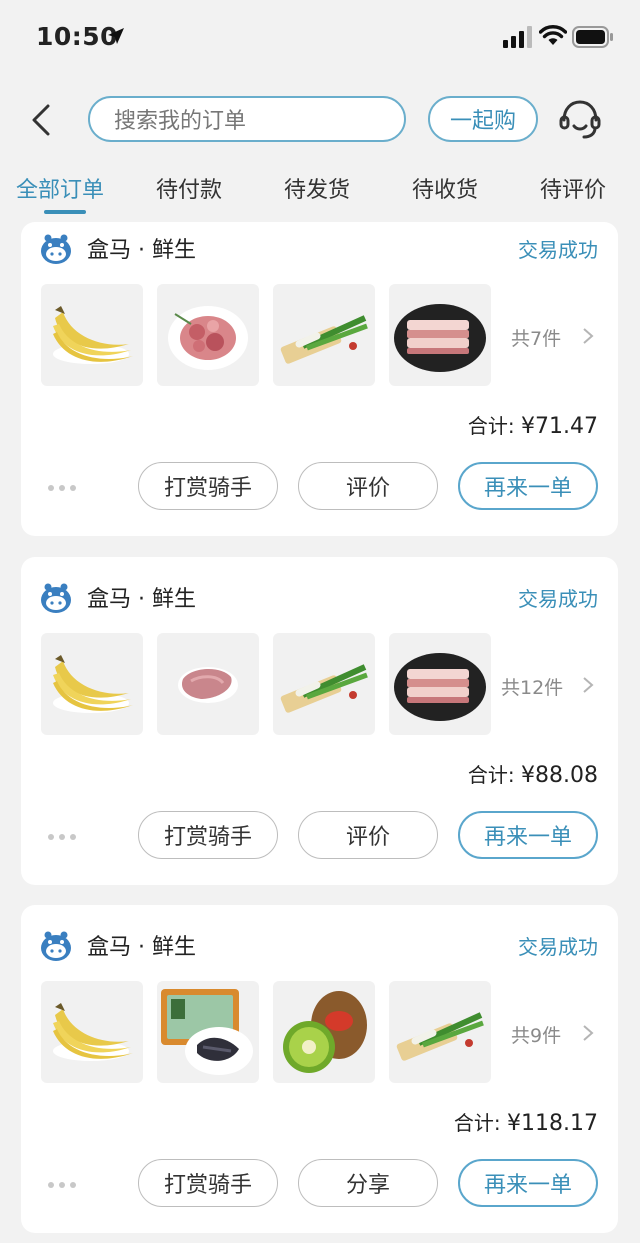 This screenshot has height=1243, width=640. I want to click on tab-pending-shipment: 待发货, so click(317, 188).